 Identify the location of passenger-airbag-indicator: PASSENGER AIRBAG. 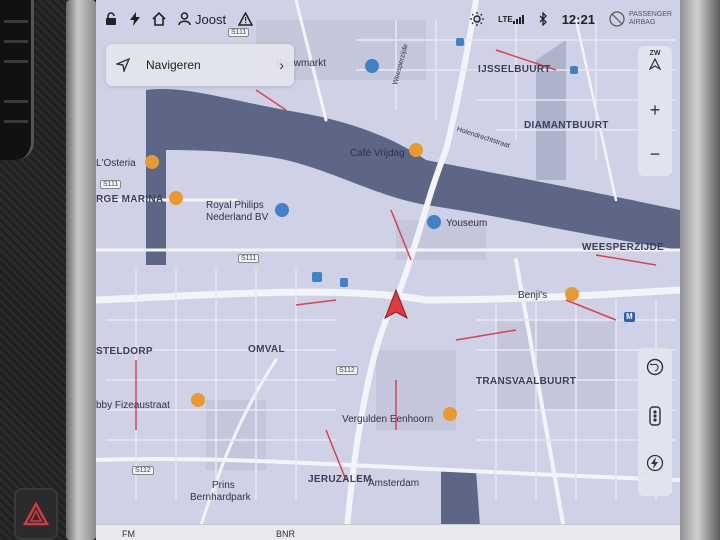
(640, 19).